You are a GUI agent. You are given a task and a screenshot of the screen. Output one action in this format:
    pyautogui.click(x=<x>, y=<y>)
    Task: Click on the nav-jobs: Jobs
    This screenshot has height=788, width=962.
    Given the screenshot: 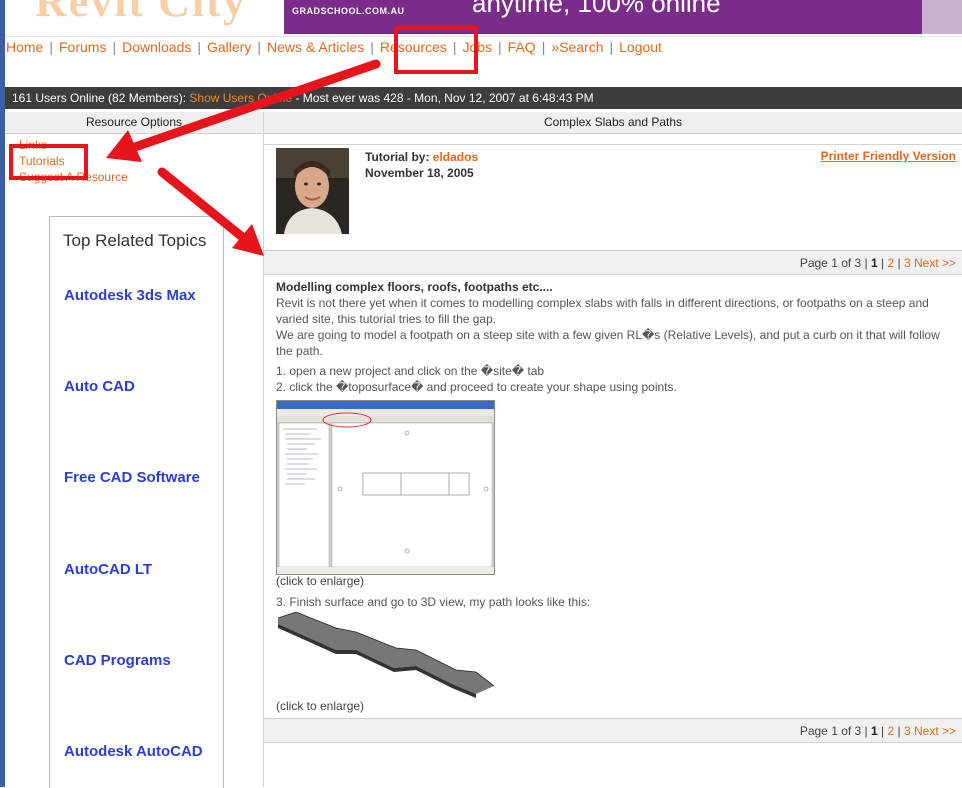 What is the action you would take?
    pyautogui.click(x=477, y=47)
    